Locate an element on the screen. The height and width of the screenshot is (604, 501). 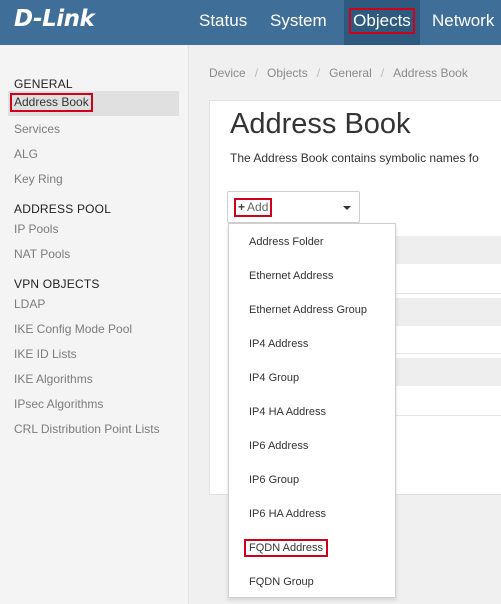
menu-item-ip6-ha-address: IP6 HA Address is located at coordinates (287, 514).